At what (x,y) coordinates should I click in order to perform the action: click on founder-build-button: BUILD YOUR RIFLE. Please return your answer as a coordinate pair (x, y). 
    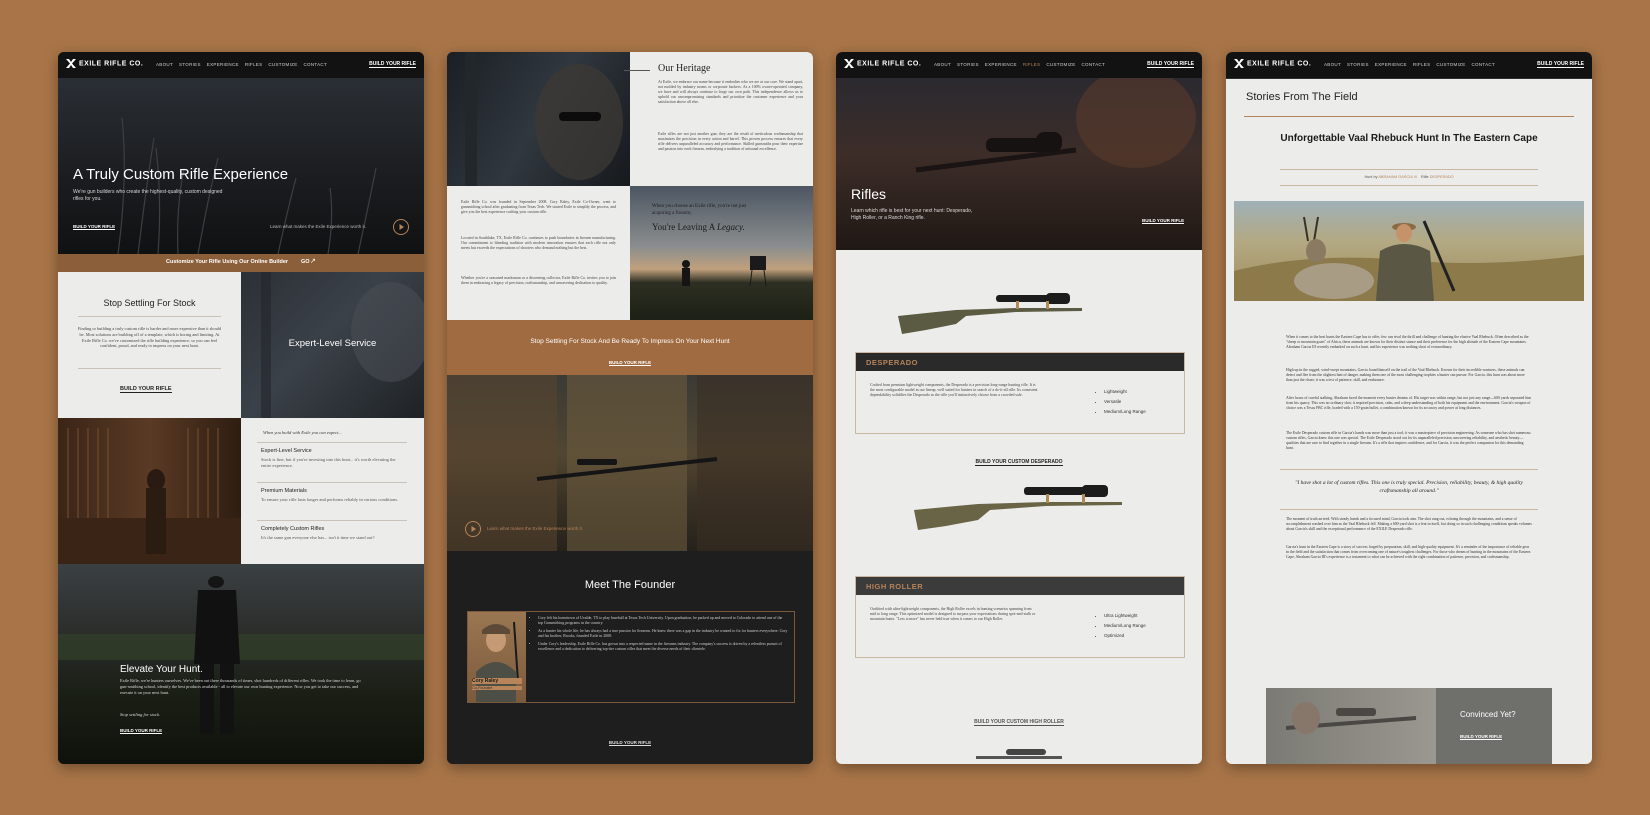
    Looking at the image, I should click on (630, 740).